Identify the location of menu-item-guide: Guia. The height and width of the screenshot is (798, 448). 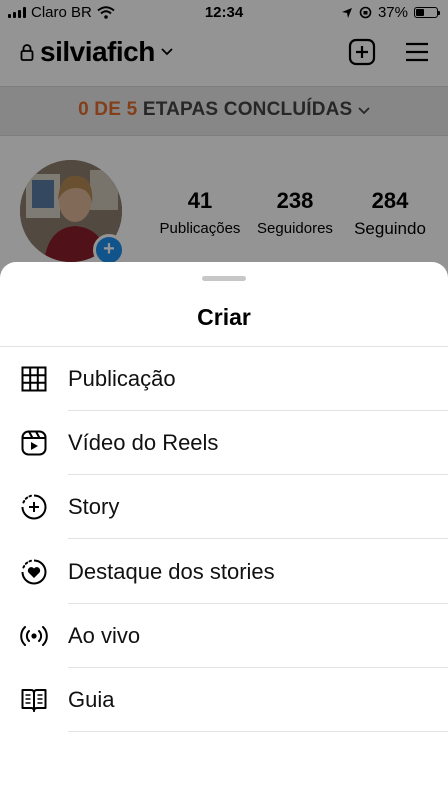
(224, 700).